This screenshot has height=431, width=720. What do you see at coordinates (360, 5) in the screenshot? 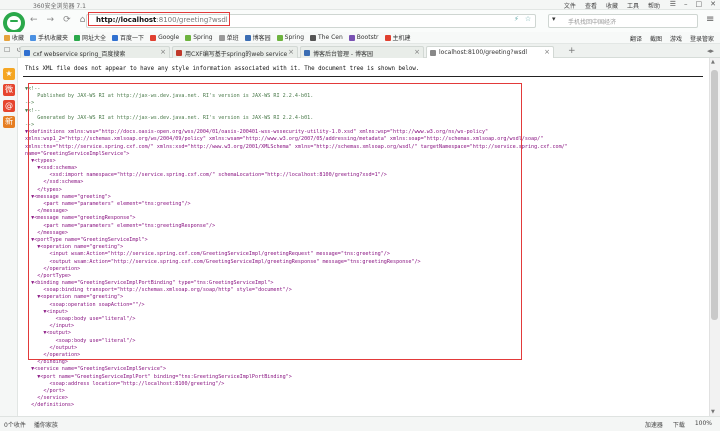
I see `title-bar: 360安全浏览器 7.1 文件 查看 收藏 工具 帮助 ☰ – □ ✕` at bounding box center [360, 5].